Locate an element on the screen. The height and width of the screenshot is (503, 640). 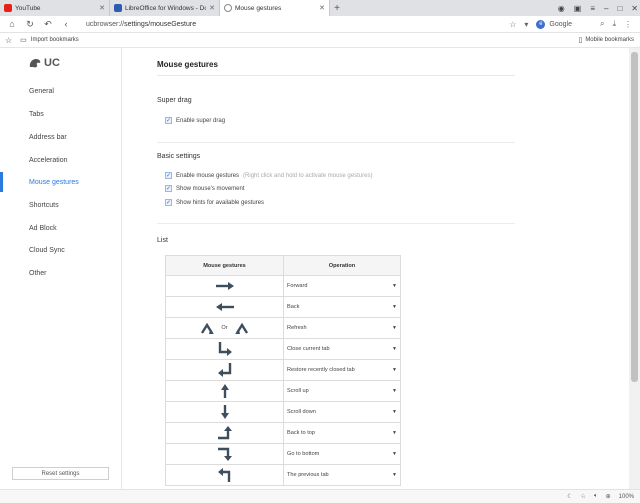
settings-favicon-icon is located at coordinates (228, 8).